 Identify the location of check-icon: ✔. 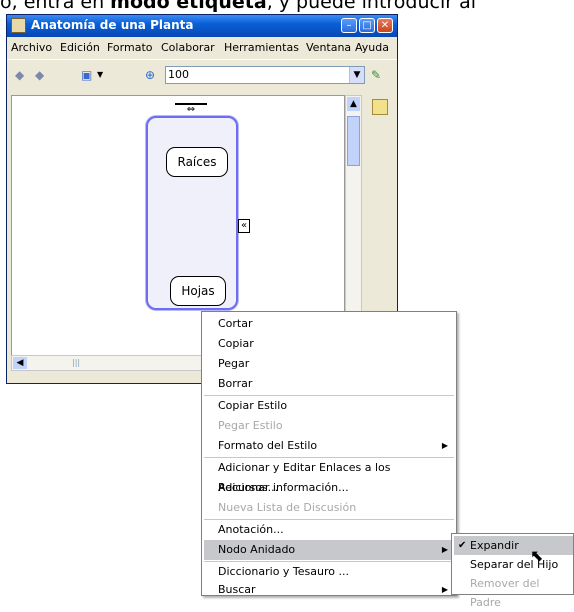
(462, 545).